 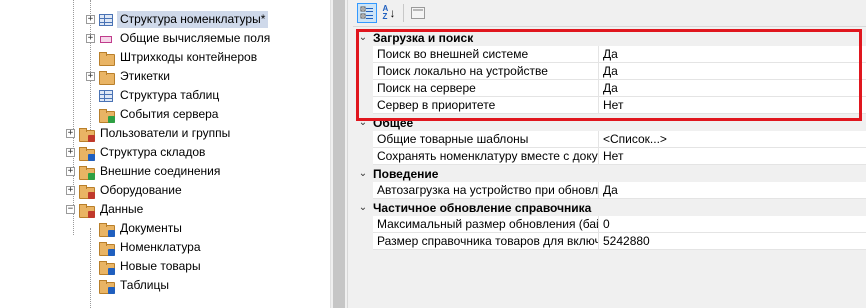 I want to click on tree-item-label: Таблицы, so click(x=145, y=285).